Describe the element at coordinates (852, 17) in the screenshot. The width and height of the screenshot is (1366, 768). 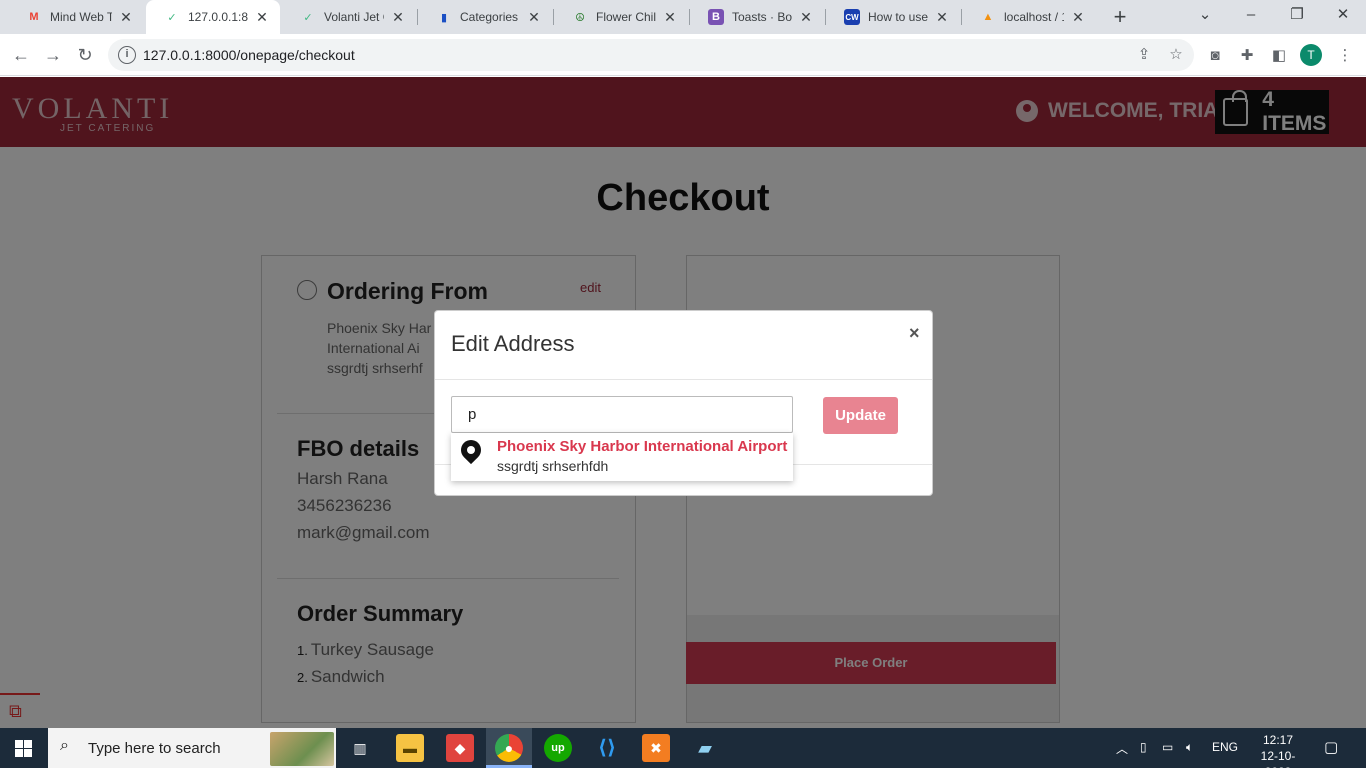
I see `cw-icon: CW` at that location.